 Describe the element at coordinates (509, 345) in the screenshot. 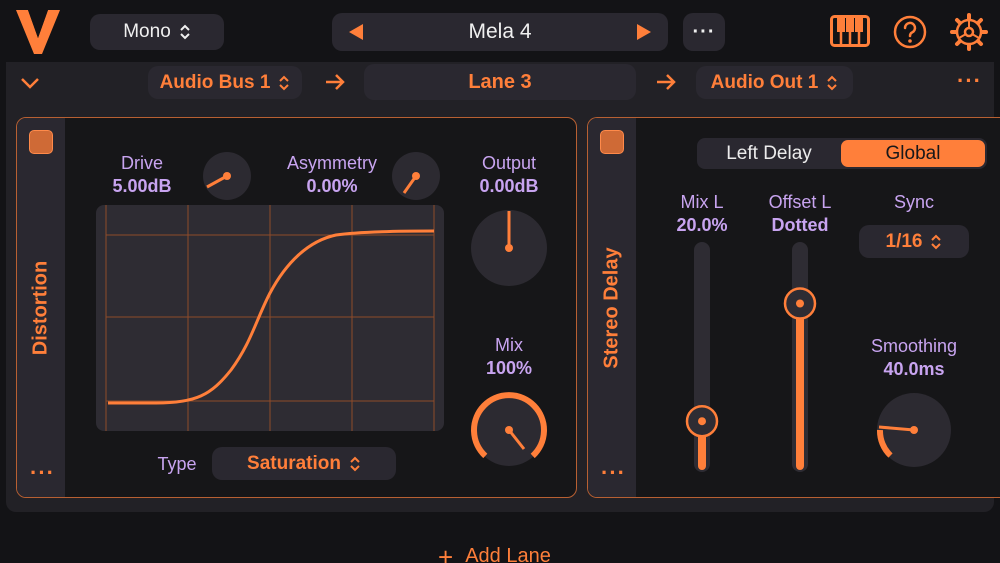

I see `mix-label: Mix` at that location.